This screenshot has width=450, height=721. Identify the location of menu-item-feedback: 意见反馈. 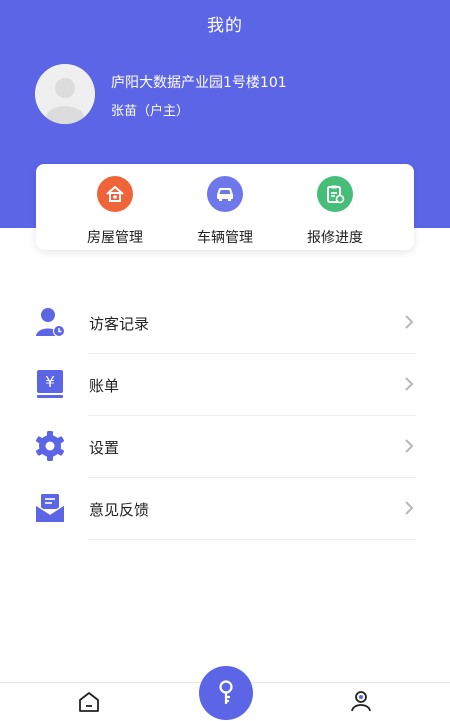
(225, 509).